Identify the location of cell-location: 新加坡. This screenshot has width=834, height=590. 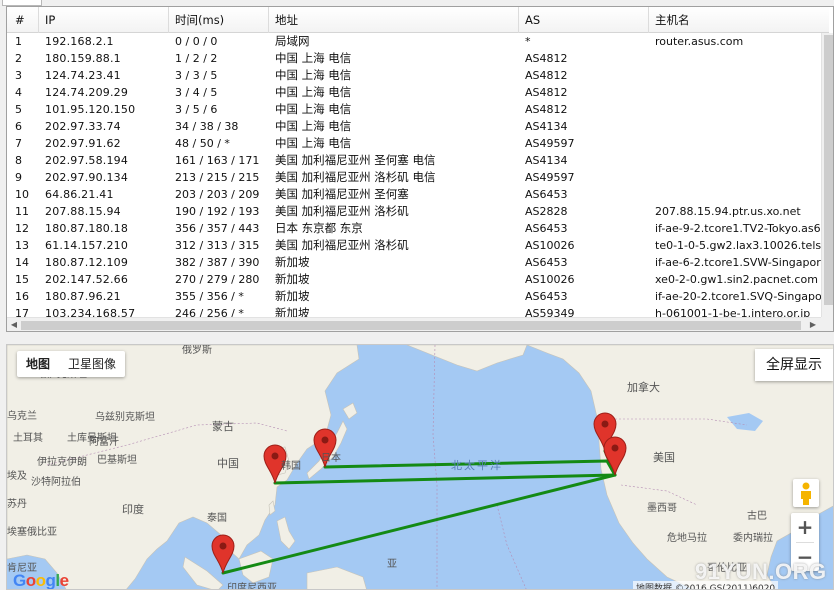
(292, 279).